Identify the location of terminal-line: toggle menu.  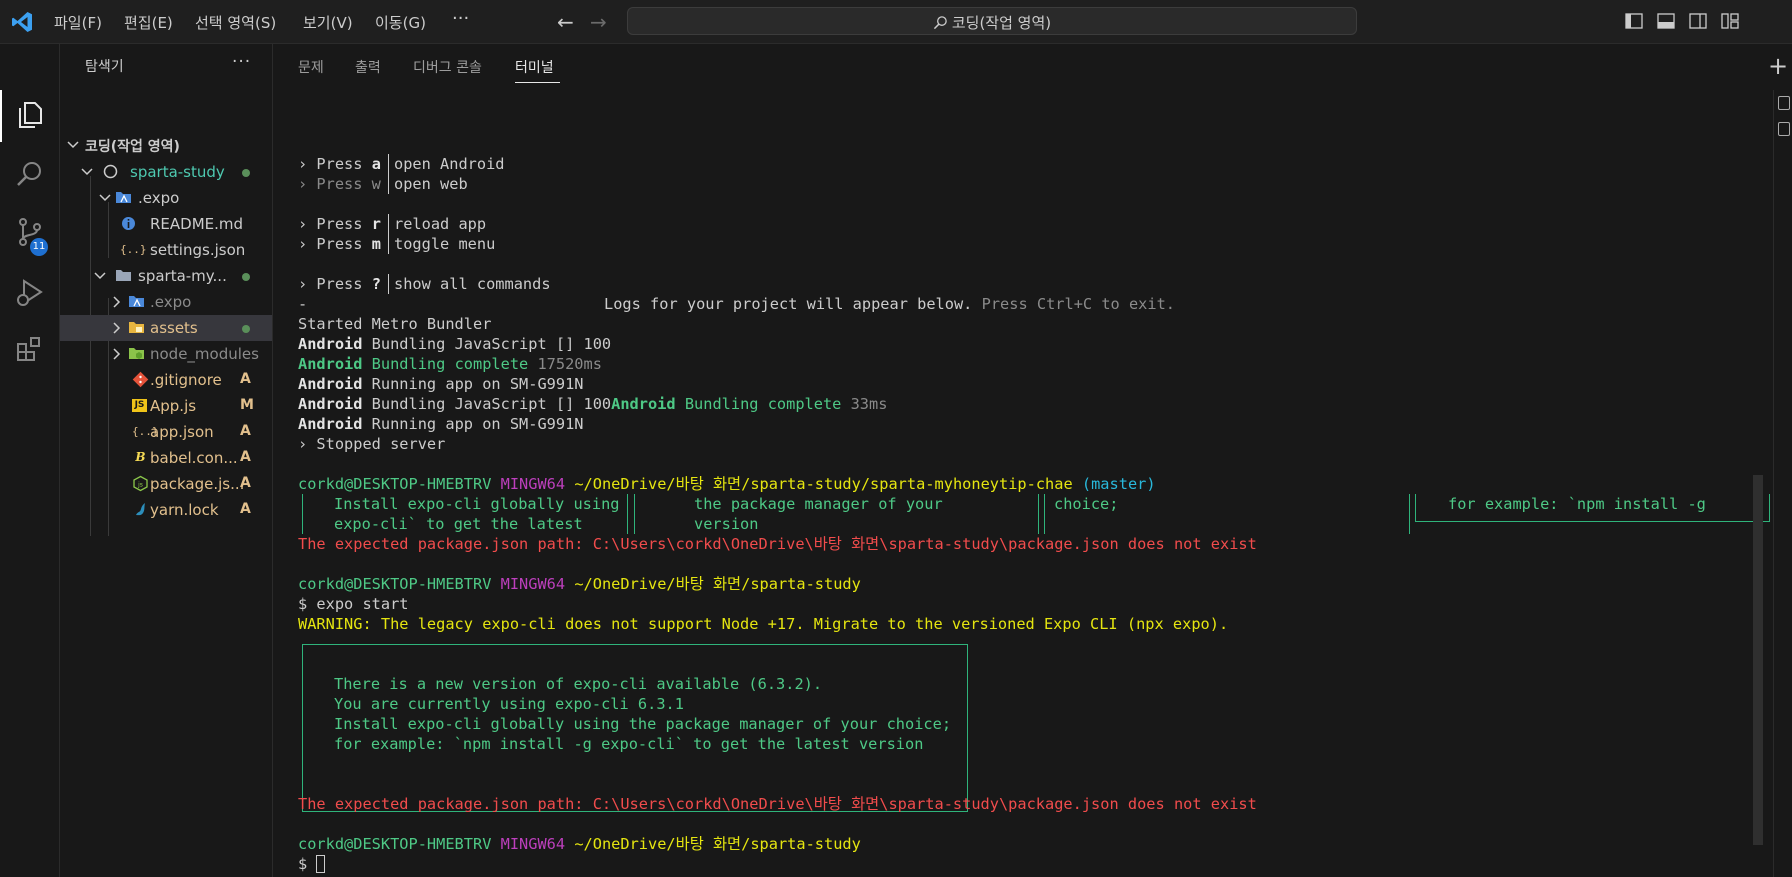
(445, 244).